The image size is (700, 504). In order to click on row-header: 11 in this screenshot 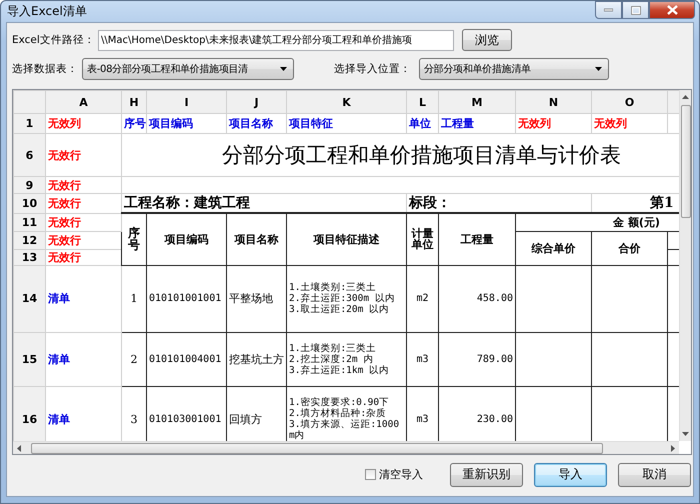, I will do `click(30, 222)`.